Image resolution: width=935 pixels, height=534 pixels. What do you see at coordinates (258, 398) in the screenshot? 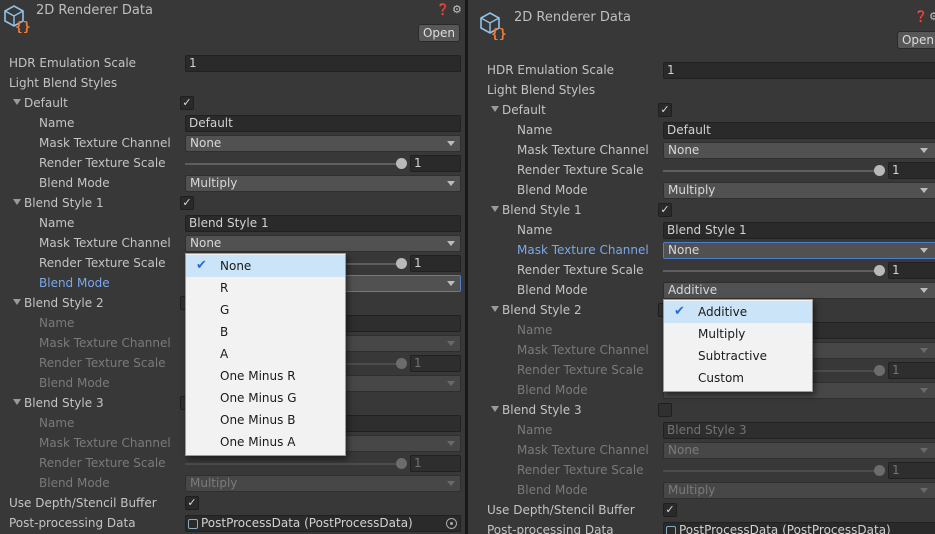
I see `popup-option-label: One Minus G` at bounding box center [258, 398].